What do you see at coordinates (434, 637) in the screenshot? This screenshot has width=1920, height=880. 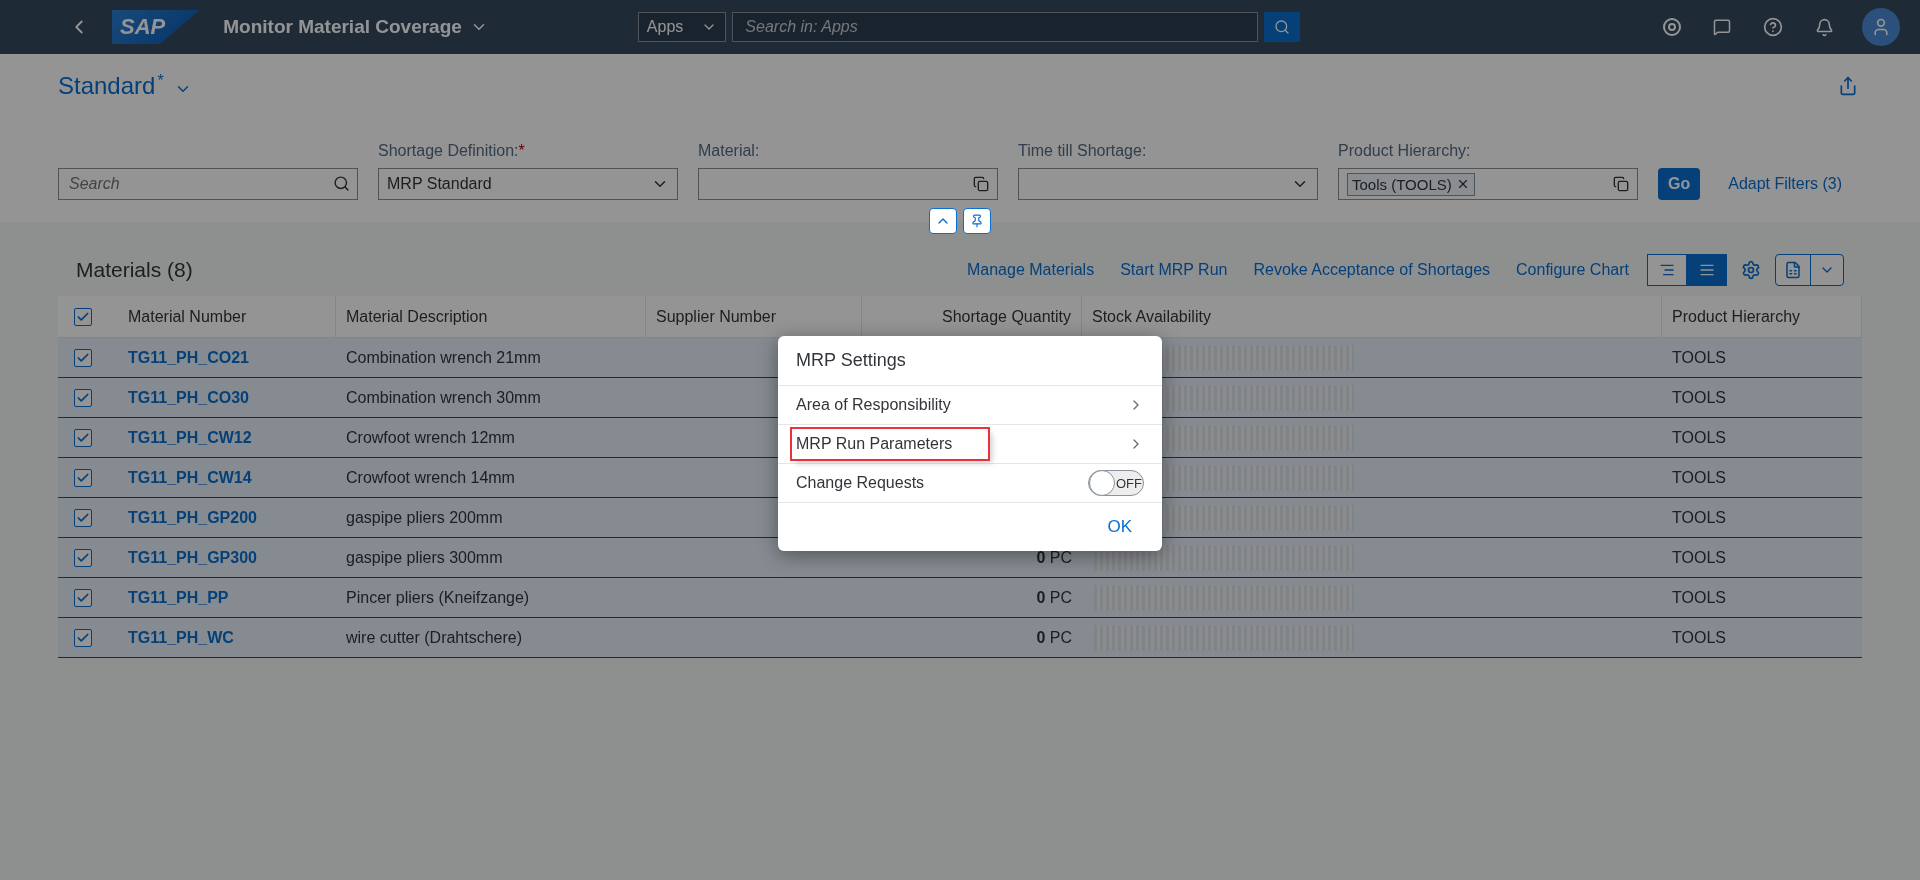 I see `table-cell-text: wire cutter (Drahtschere)` at bounding box center [434, 637].